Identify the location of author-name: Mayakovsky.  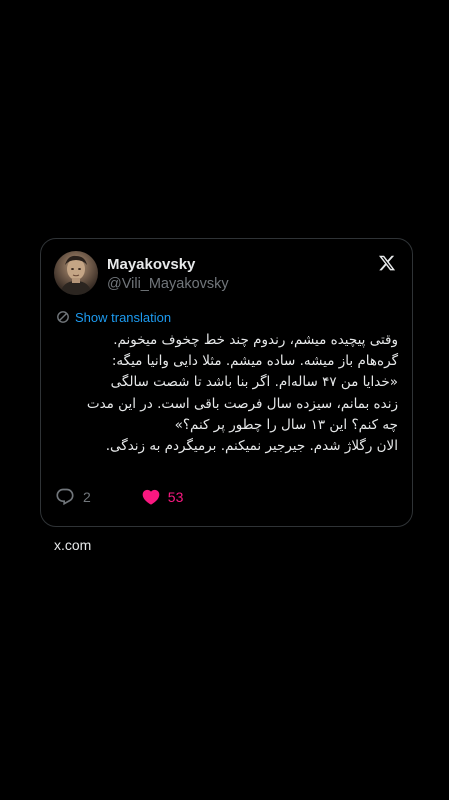
(151, 264).